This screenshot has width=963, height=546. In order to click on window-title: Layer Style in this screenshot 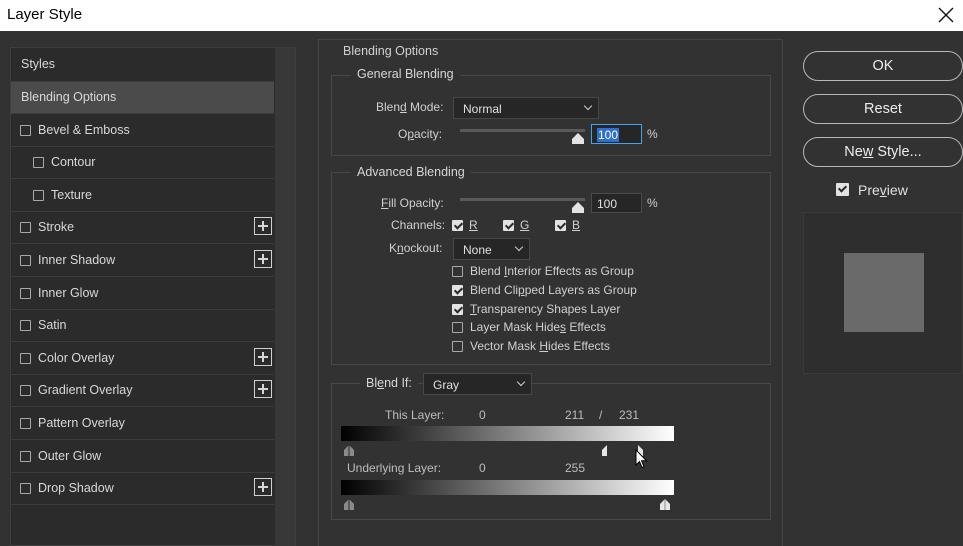, I will do `click(45, 14)`.